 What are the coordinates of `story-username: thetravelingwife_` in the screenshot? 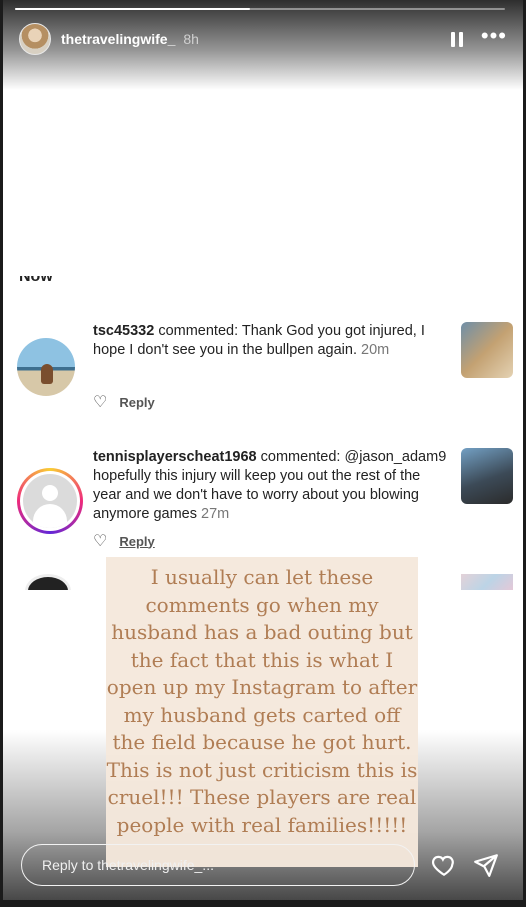 It's located at (118, 39).